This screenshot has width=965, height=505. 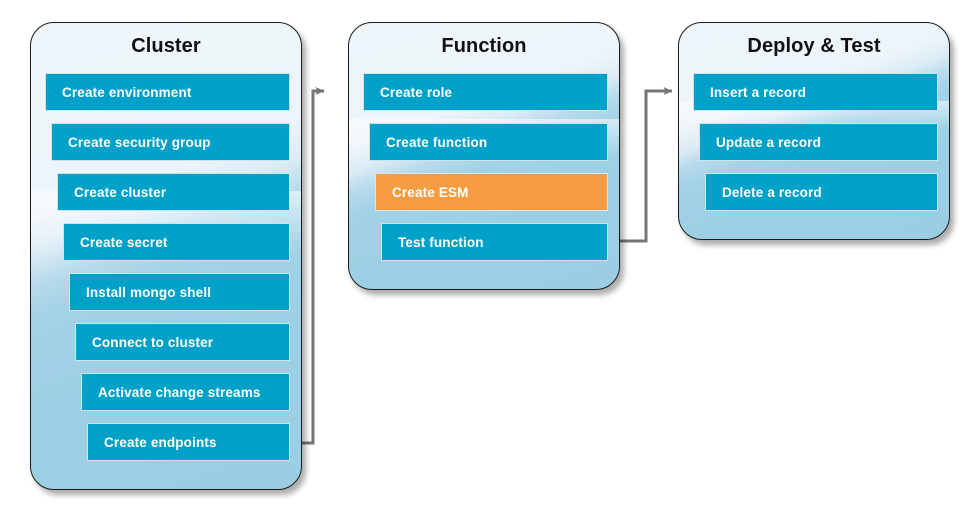 I want to click on step-create-endpoints: Create endpoints, so click(x=188, y=442).